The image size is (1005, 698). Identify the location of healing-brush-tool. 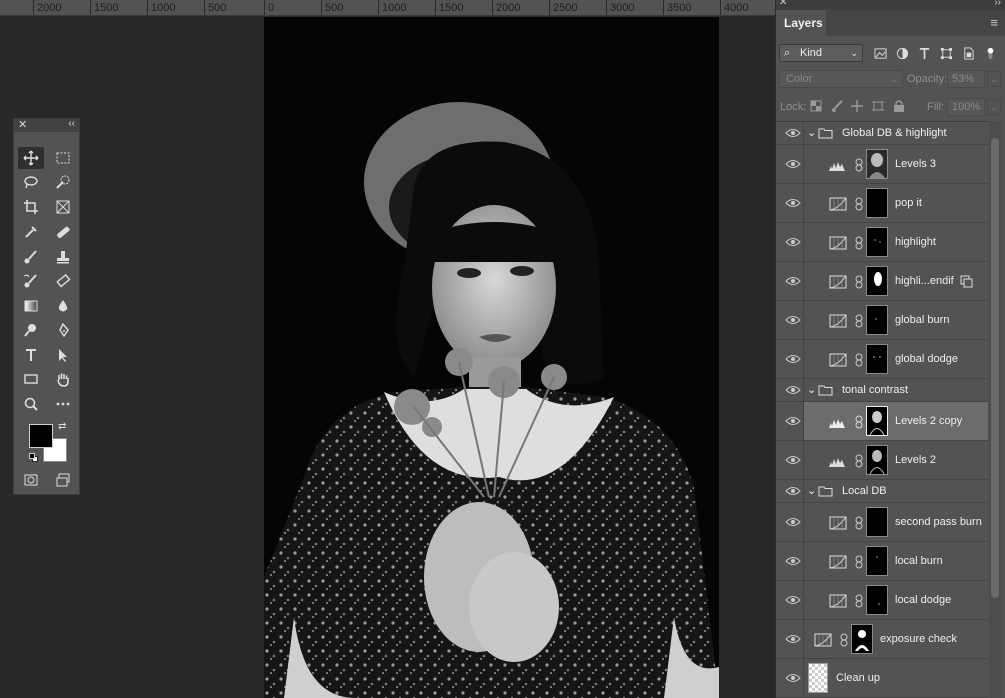
(63, 232).